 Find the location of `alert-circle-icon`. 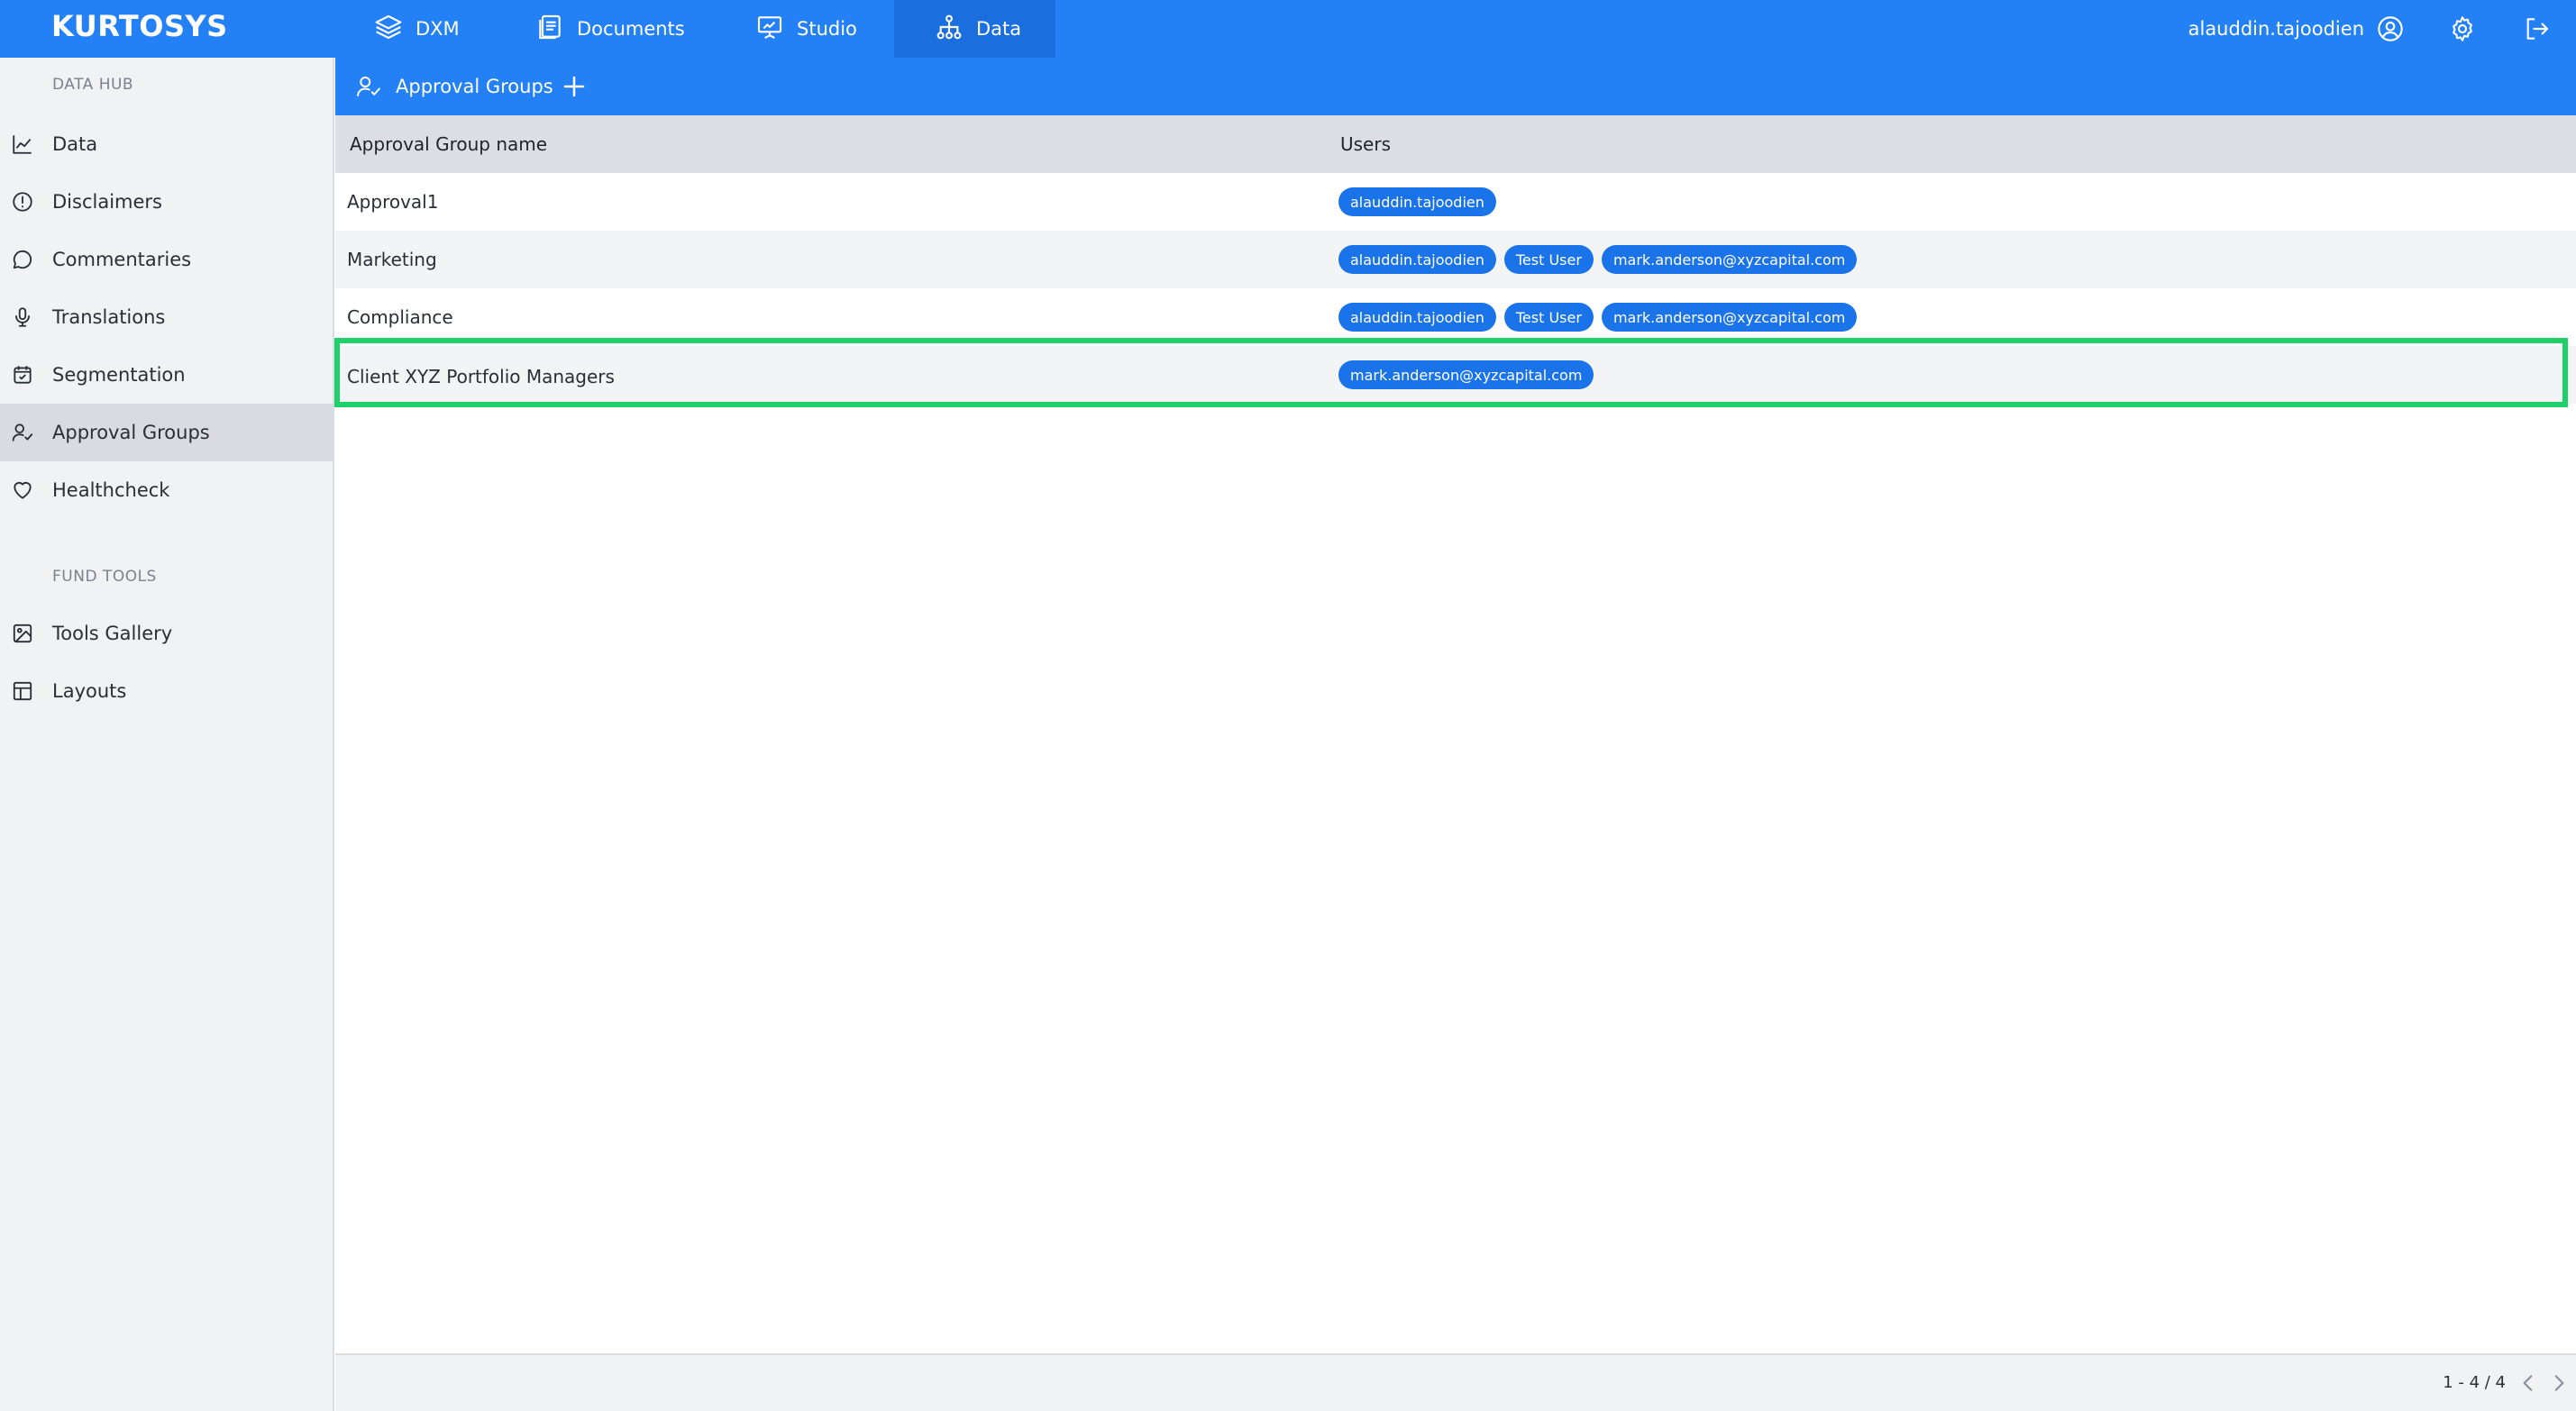

alert-circle-icon is located at coordinates (22, 202).